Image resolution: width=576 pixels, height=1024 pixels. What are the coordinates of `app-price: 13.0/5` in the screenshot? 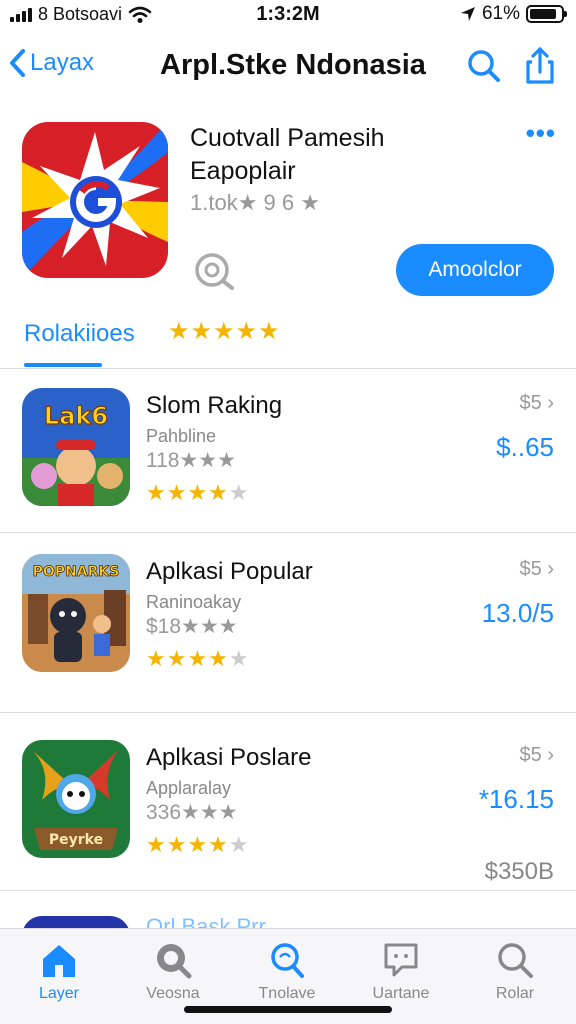 It's located at (518, 613).